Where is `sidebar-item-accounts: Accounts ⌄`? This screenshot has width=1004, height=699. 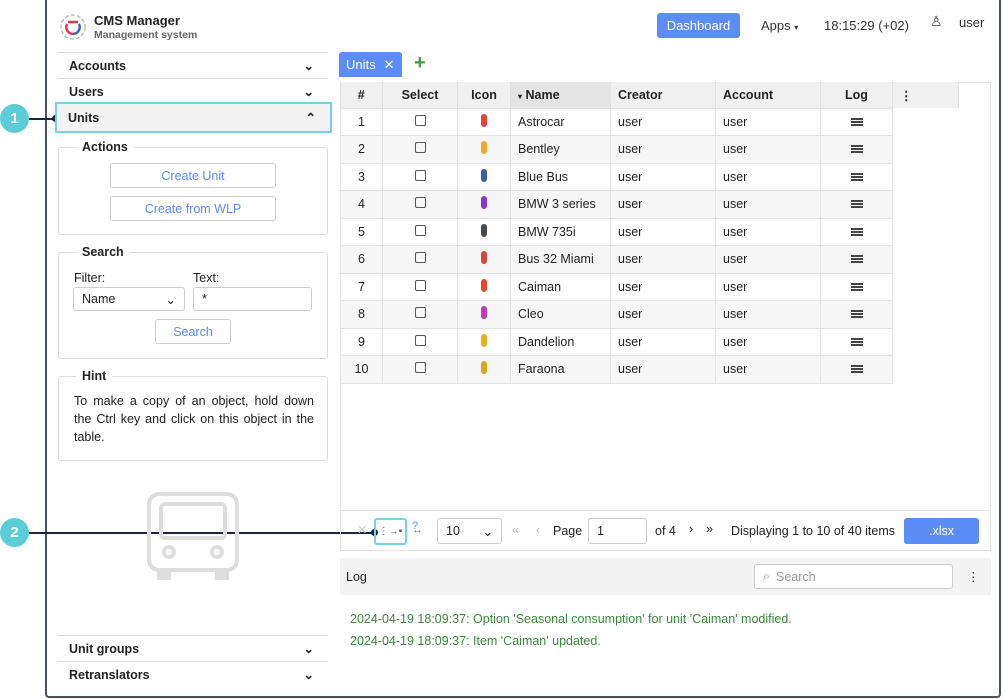 sidebar-item-accounts: Accounts ⌄ is located at coordinates (193, 65).